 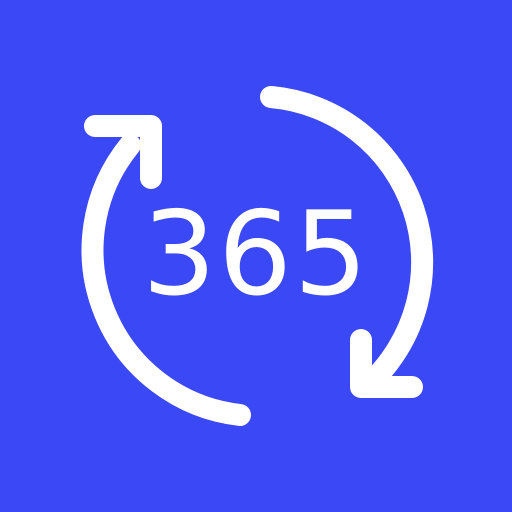 I want to click on icon-number-text: 365, so click(x=256, y=254).